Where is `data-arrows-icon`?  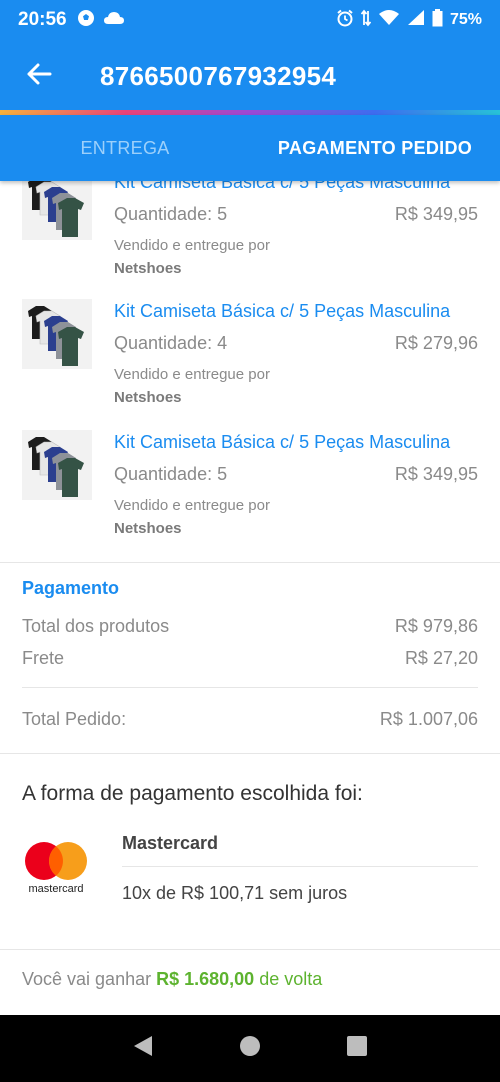
data-arrows-icon is located at coordinates (366, 20).